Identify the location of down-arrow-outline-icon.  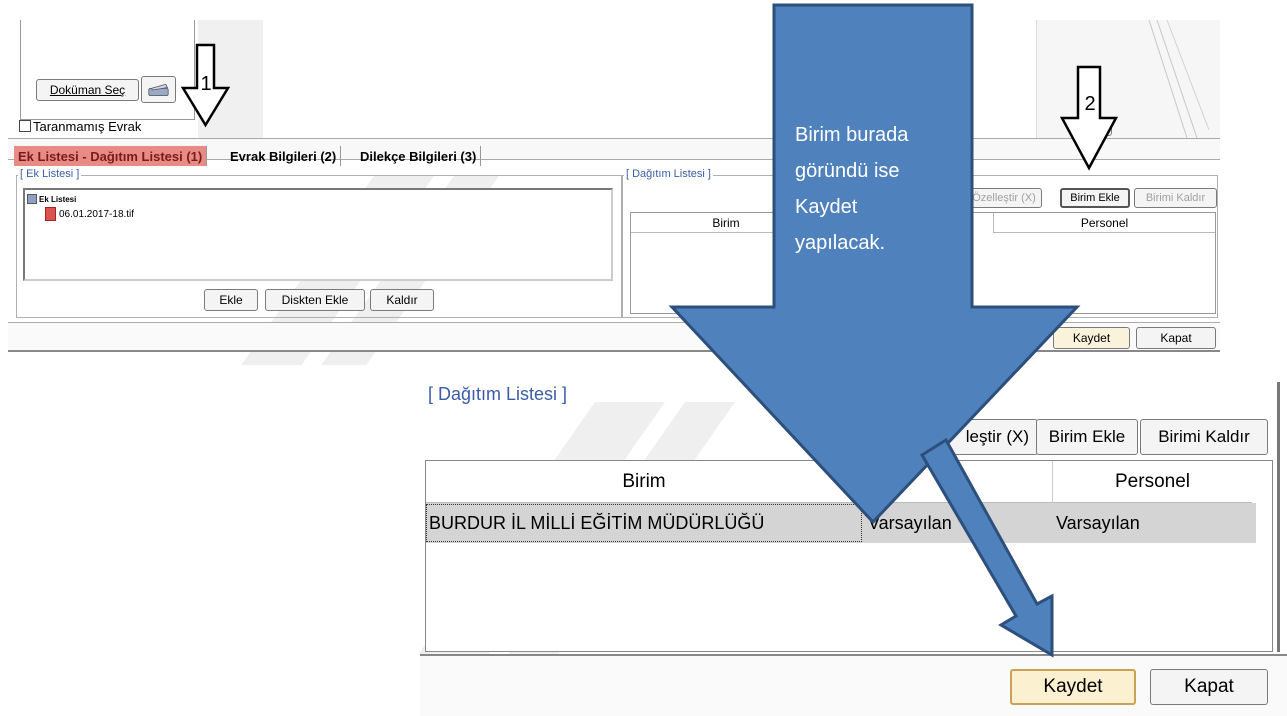
(1089, 118).